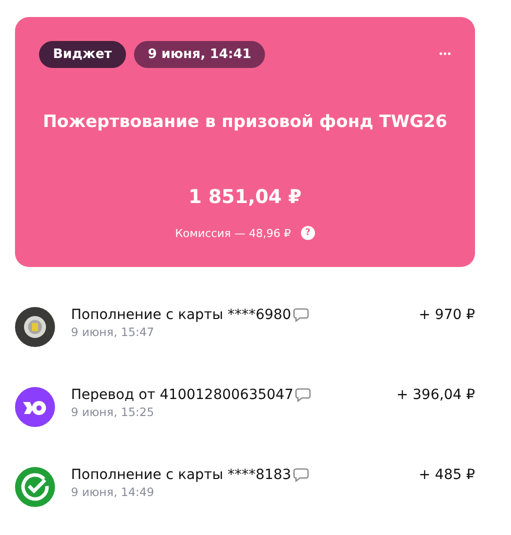  I want to click on emblem-icon, so click(35, 327).